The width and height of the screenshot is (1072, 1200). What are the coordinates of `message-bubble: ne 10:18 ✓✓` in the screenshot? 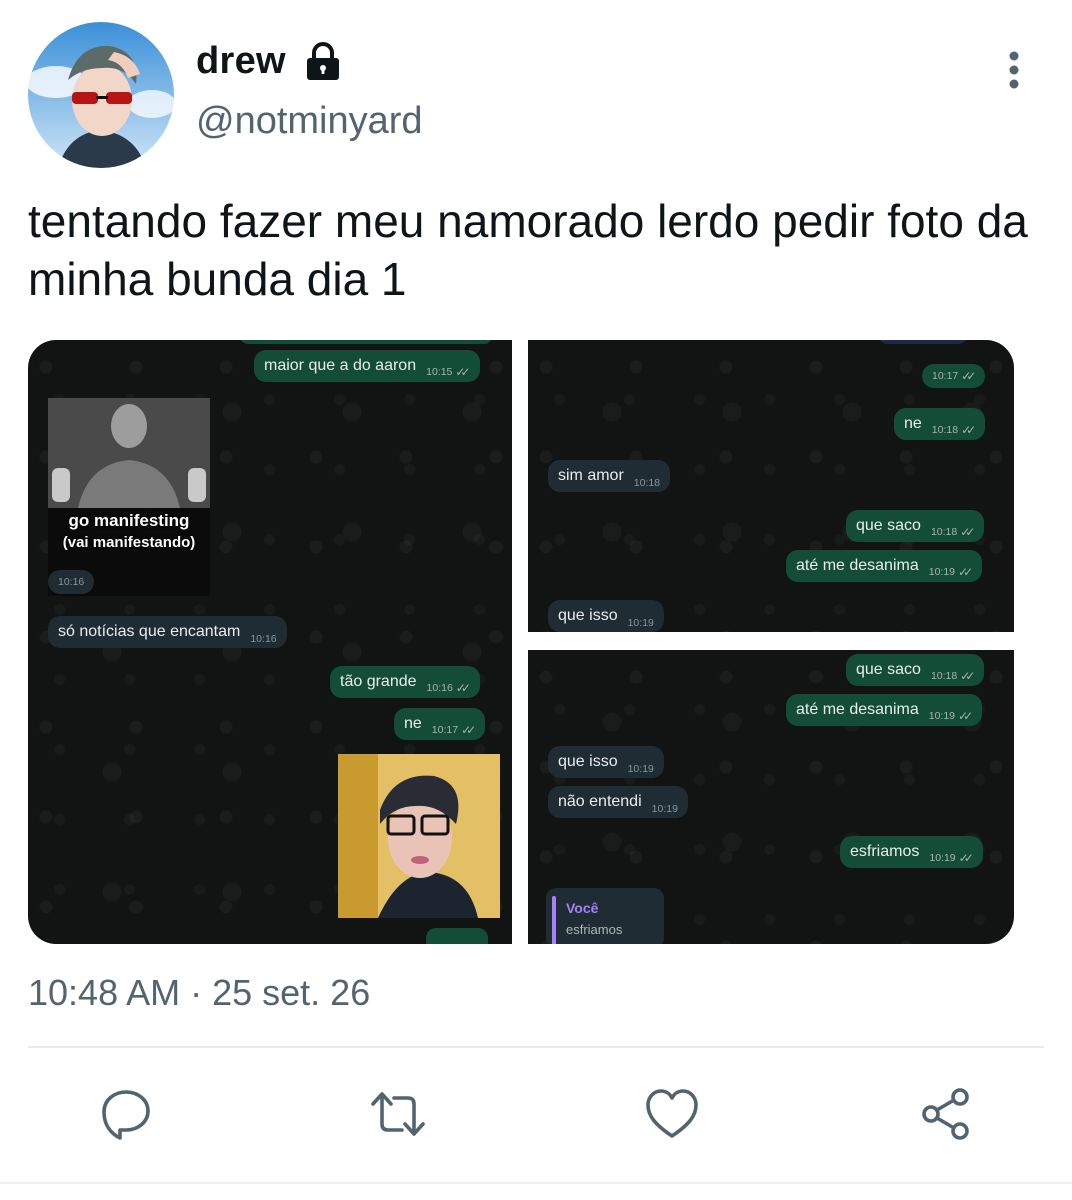 It's located at (940, 424).